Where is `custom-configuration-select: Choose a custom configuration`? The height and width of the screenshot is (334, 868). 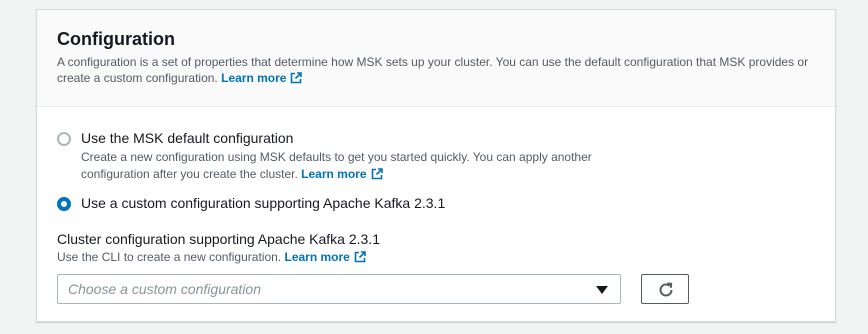
custom-configuration-select: Choose a custom configuration is located at coordinates (339, 289).